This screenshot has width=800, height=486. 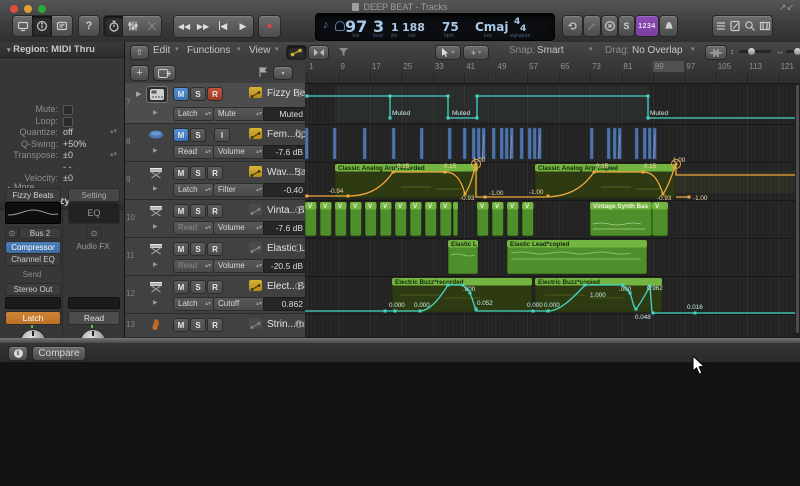 What do you see at coordinates (23, 26) in the screenshot?
I see `library-button` at bounding box center [23, 26].